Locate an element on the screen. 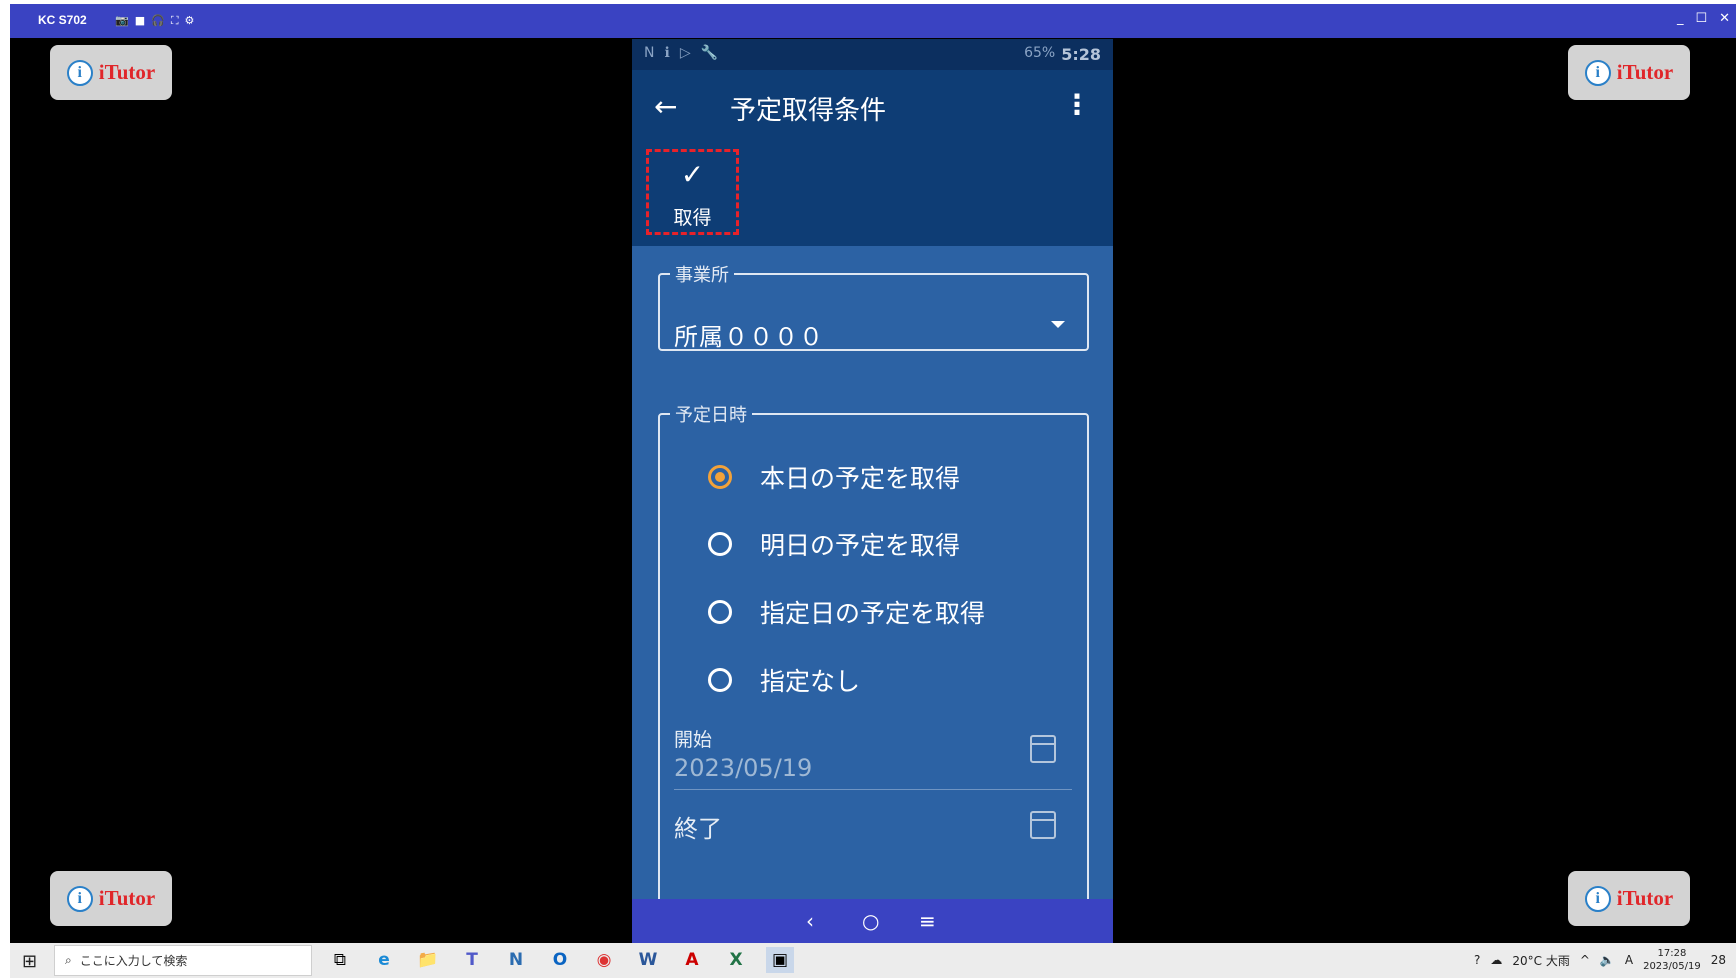  action-bar: ✓ 取得 is located at coordinates (872, 194).